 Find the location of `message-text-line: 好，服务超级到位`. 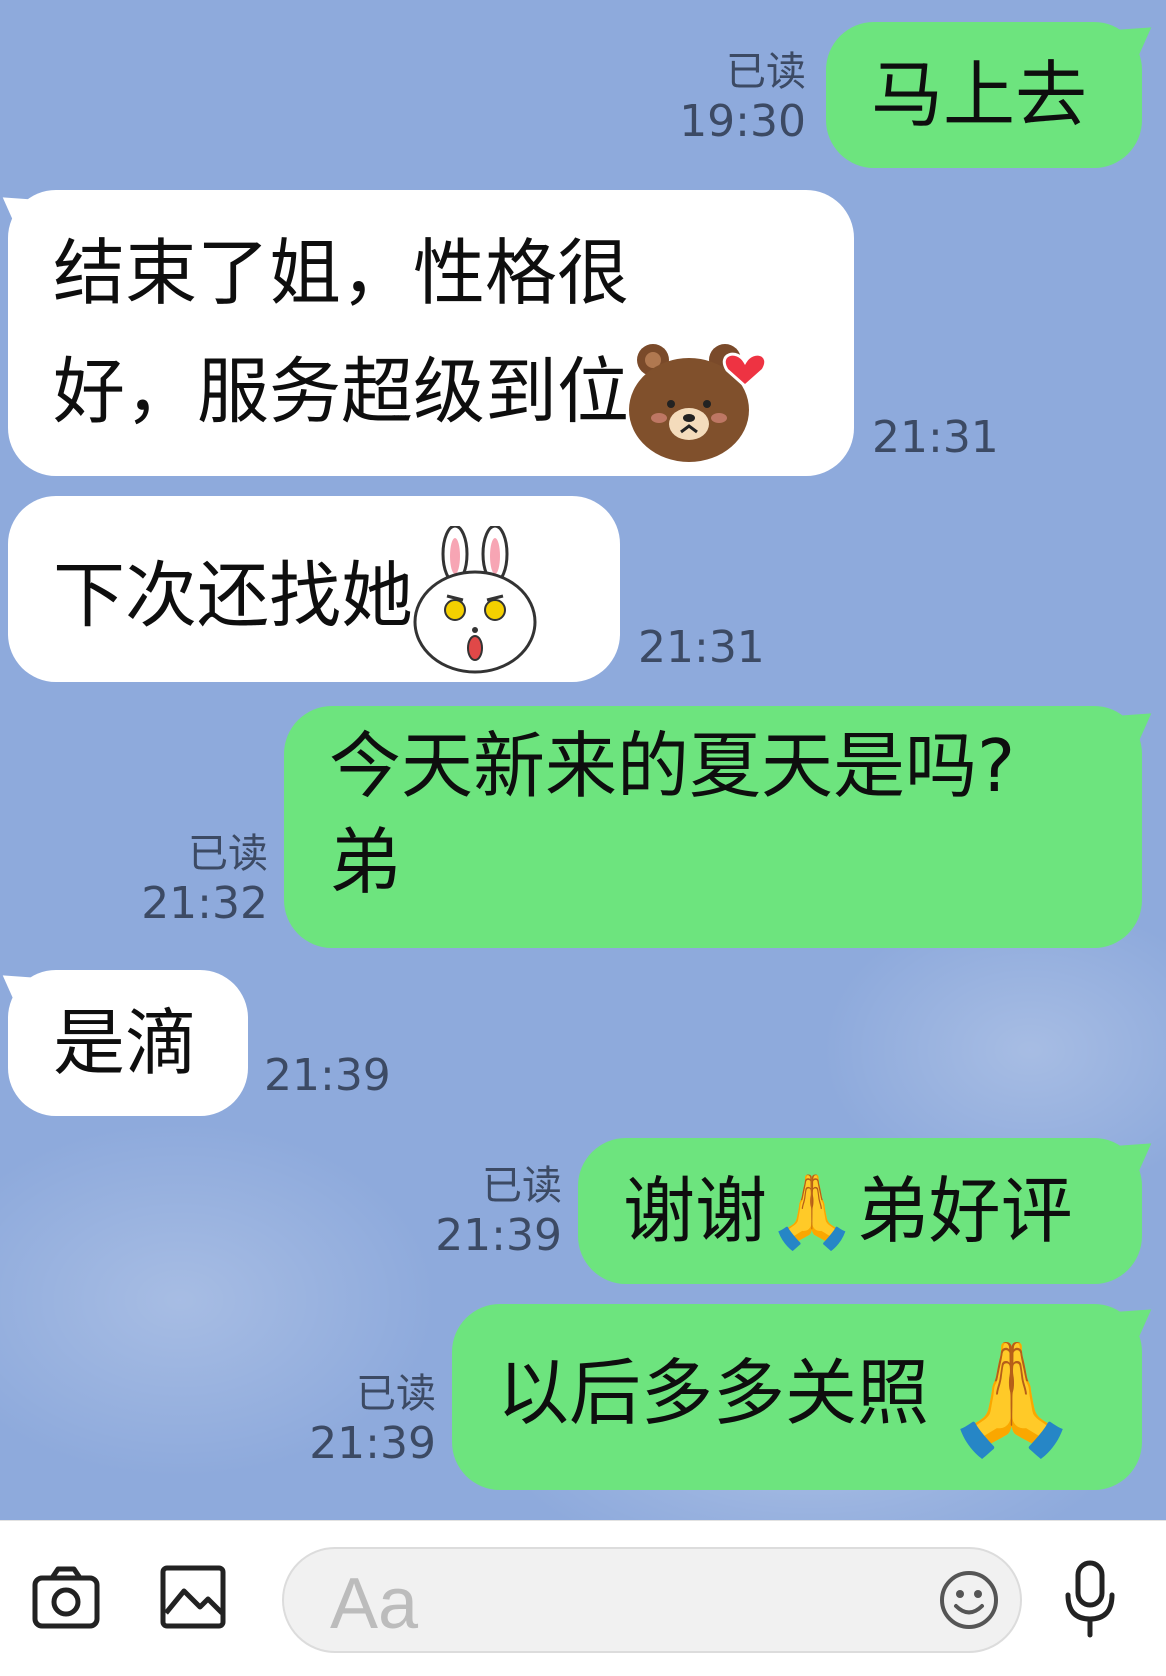

message-text-line: 好，服务超级到位 is located at coordinates (453, 397).